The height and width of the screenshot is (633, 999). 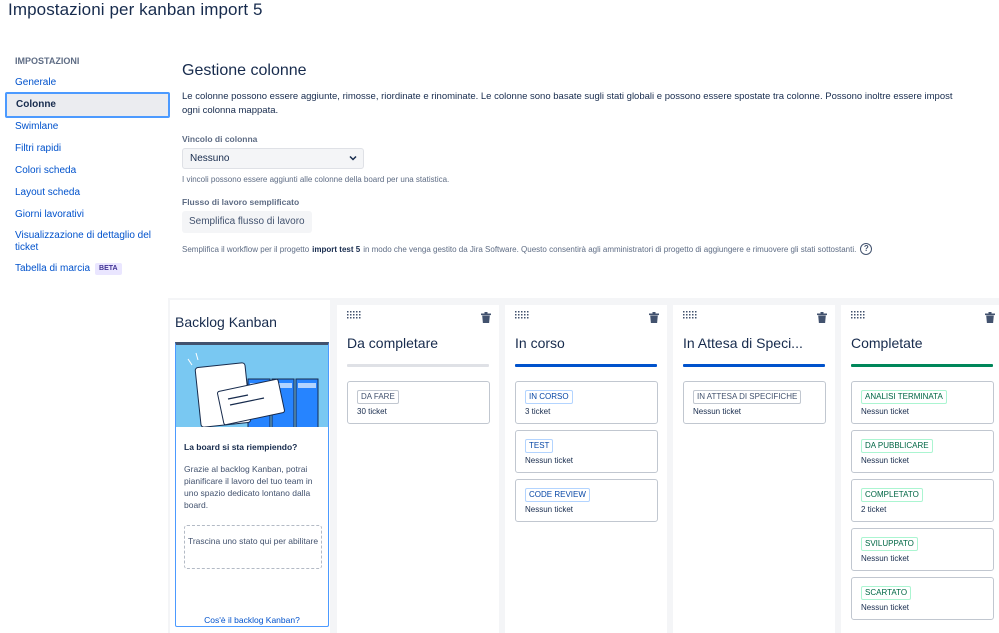 What do you see at coordinates (418, 343) in the screenshot?
I see `column-title: Da completare` at bounding box center [418, 343].